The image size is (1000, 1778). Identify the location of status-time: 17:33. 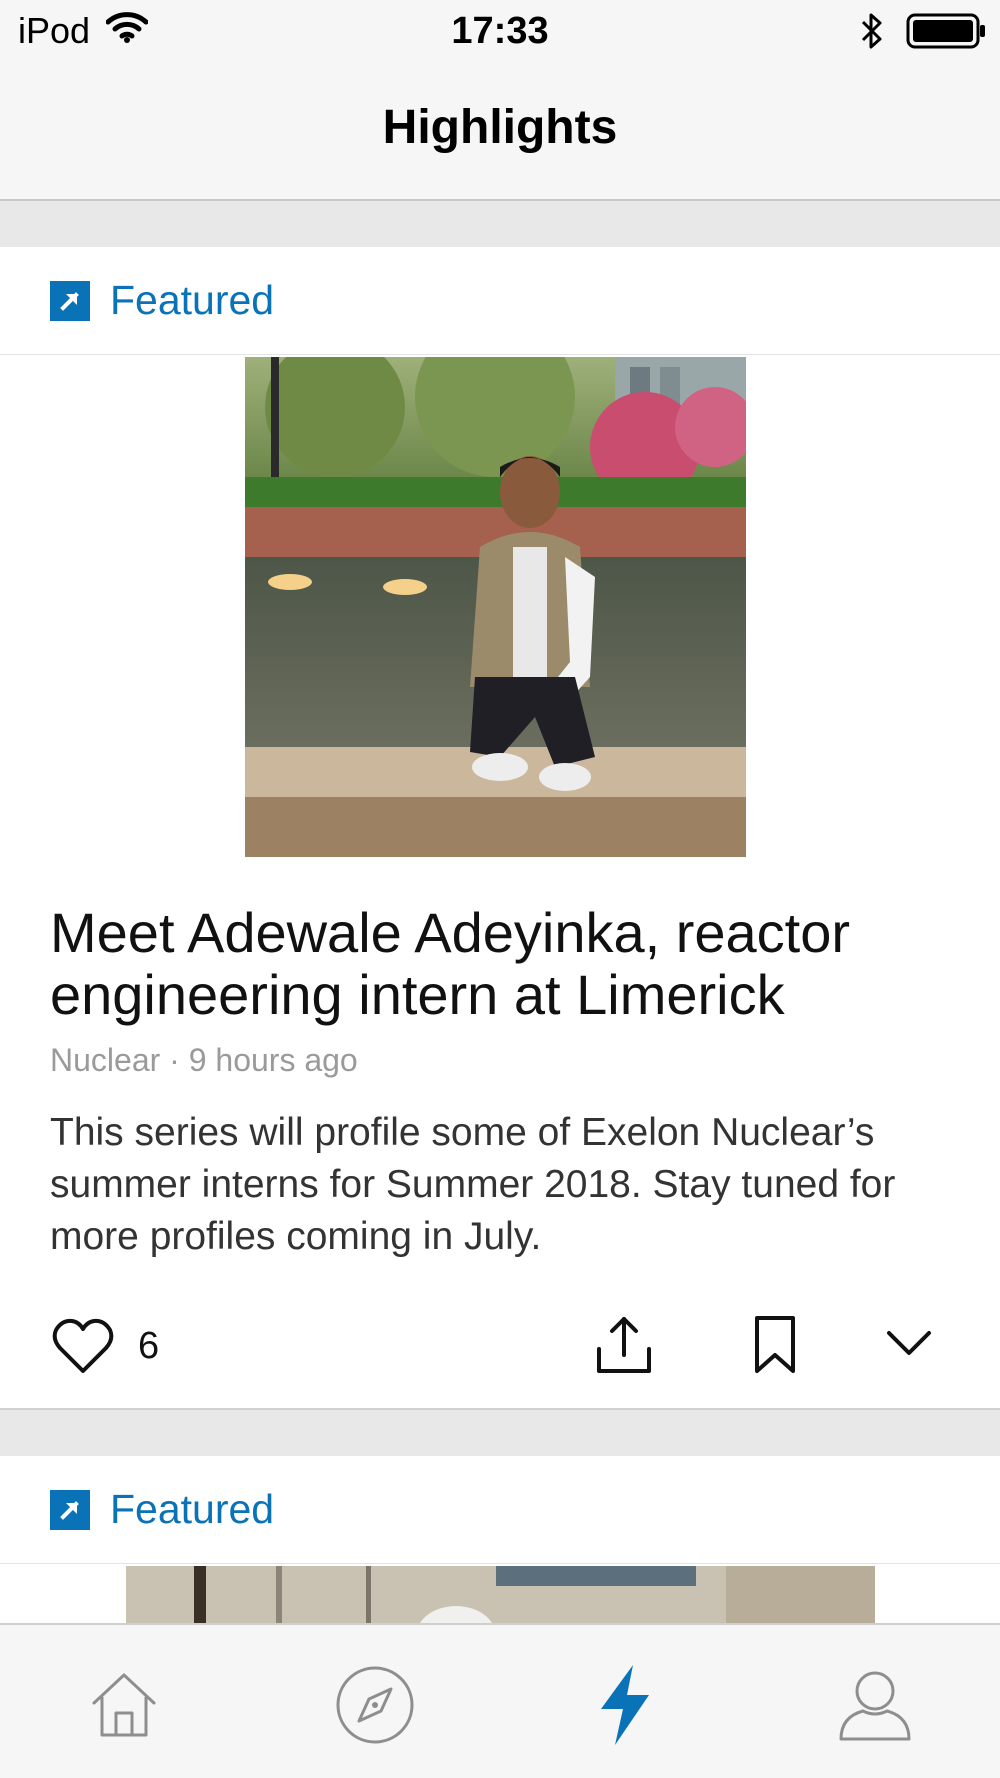
(500, 31).